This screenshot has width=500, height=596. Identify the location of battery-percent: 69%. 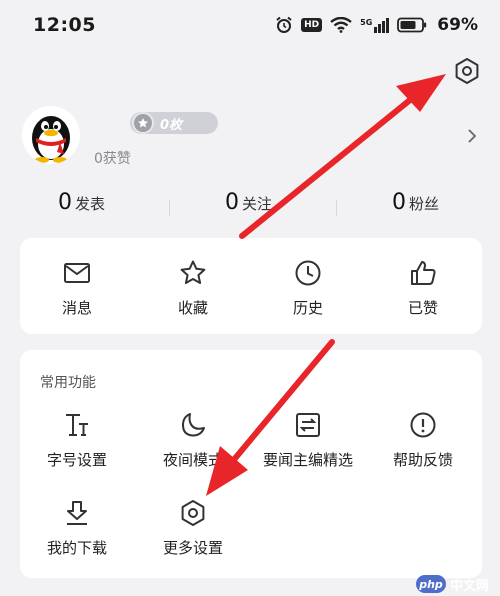
(457, 25).